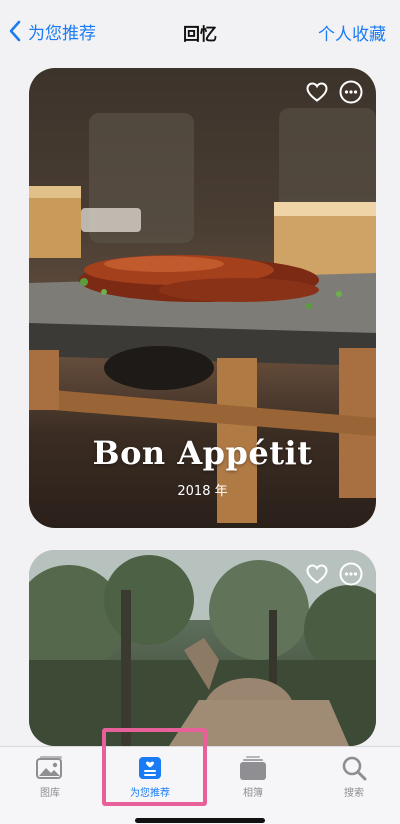 This screenshot has width=400, height=824. Describe the element at coordinates (150, 768) in the screenshot. I see `for-you-icon` at that location.